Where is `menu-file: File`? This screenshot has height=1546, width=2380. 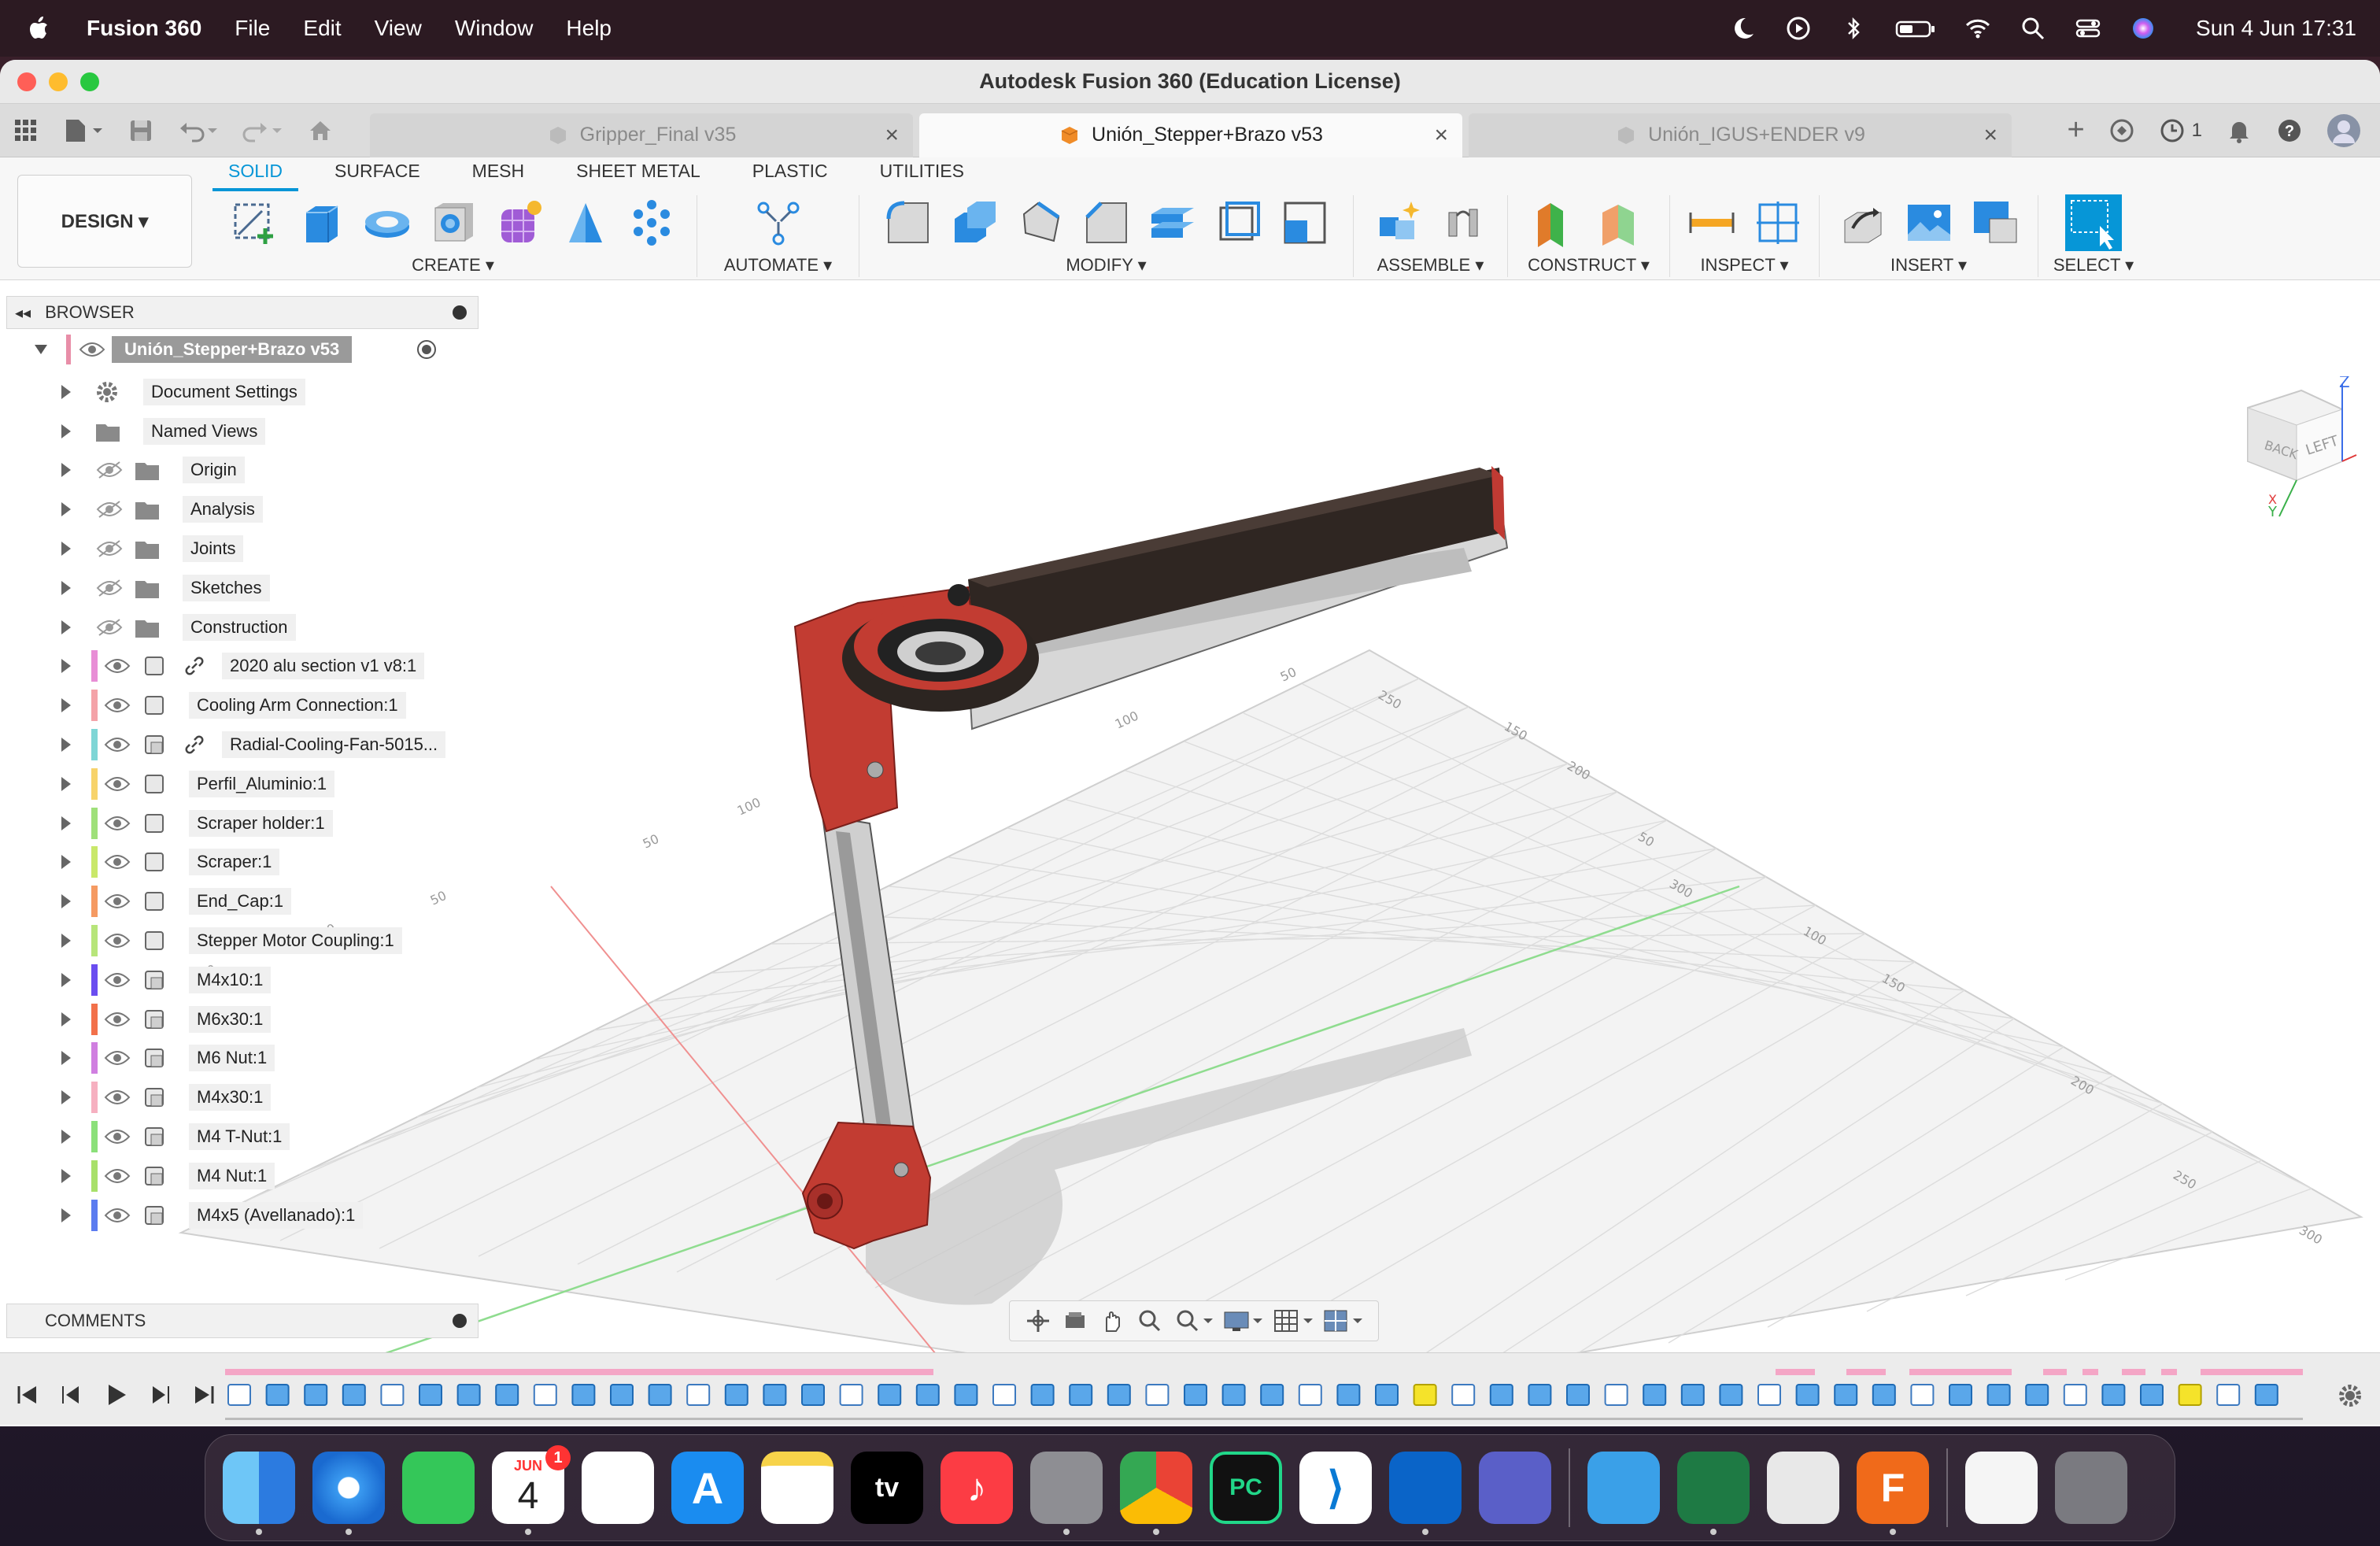
menu-file: File is located at coordinates (252, 28).